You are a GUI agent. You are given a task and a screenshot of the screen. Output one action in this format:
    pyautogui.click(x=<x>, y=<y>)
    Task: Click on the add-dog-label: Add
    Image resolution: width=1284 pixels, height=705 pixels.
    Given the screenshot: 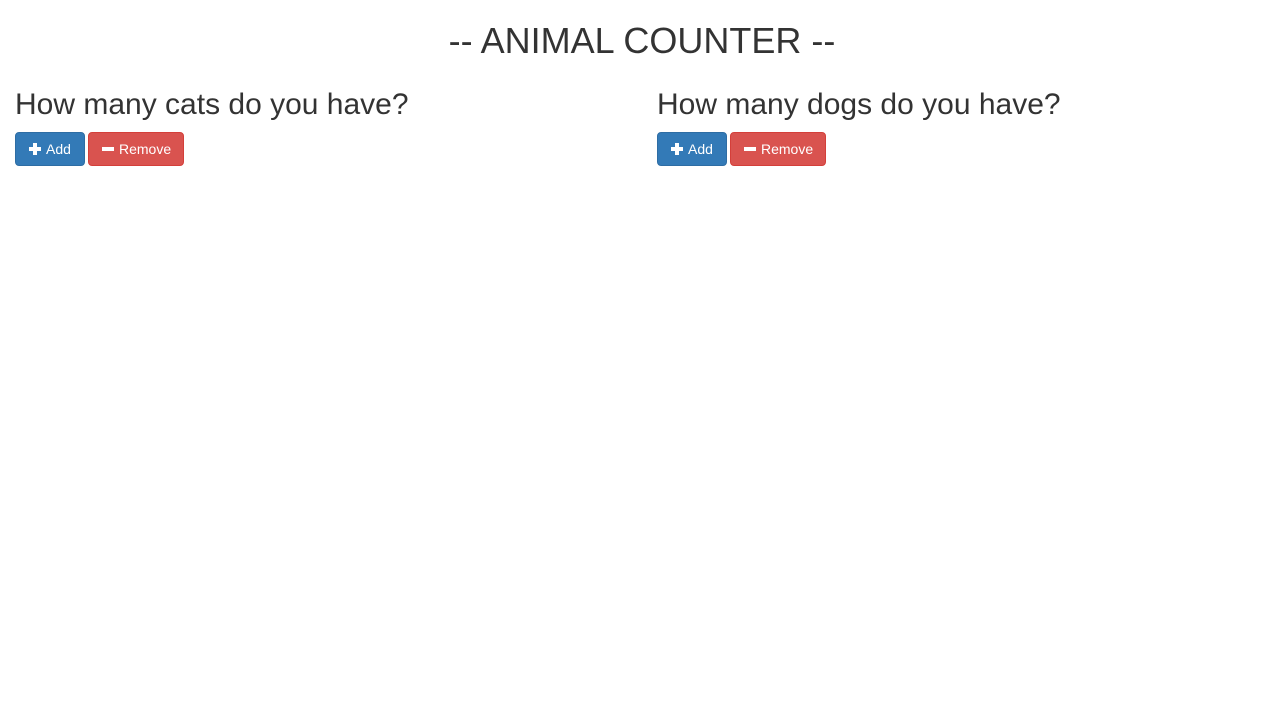 What is the action you would take?
    pyautogui.click(x=700, y=149)
    